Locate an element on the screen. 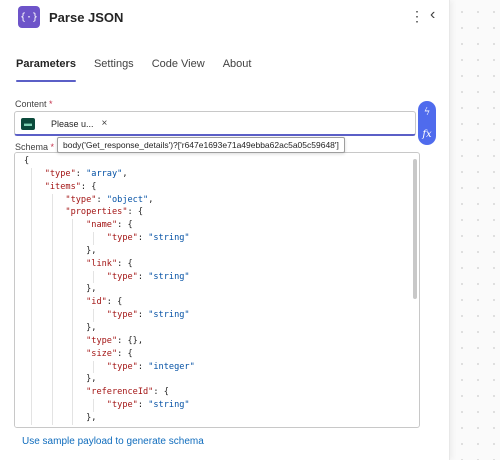 The image size is (500, 460). designer-canvas is located at coordinates (475, 230).